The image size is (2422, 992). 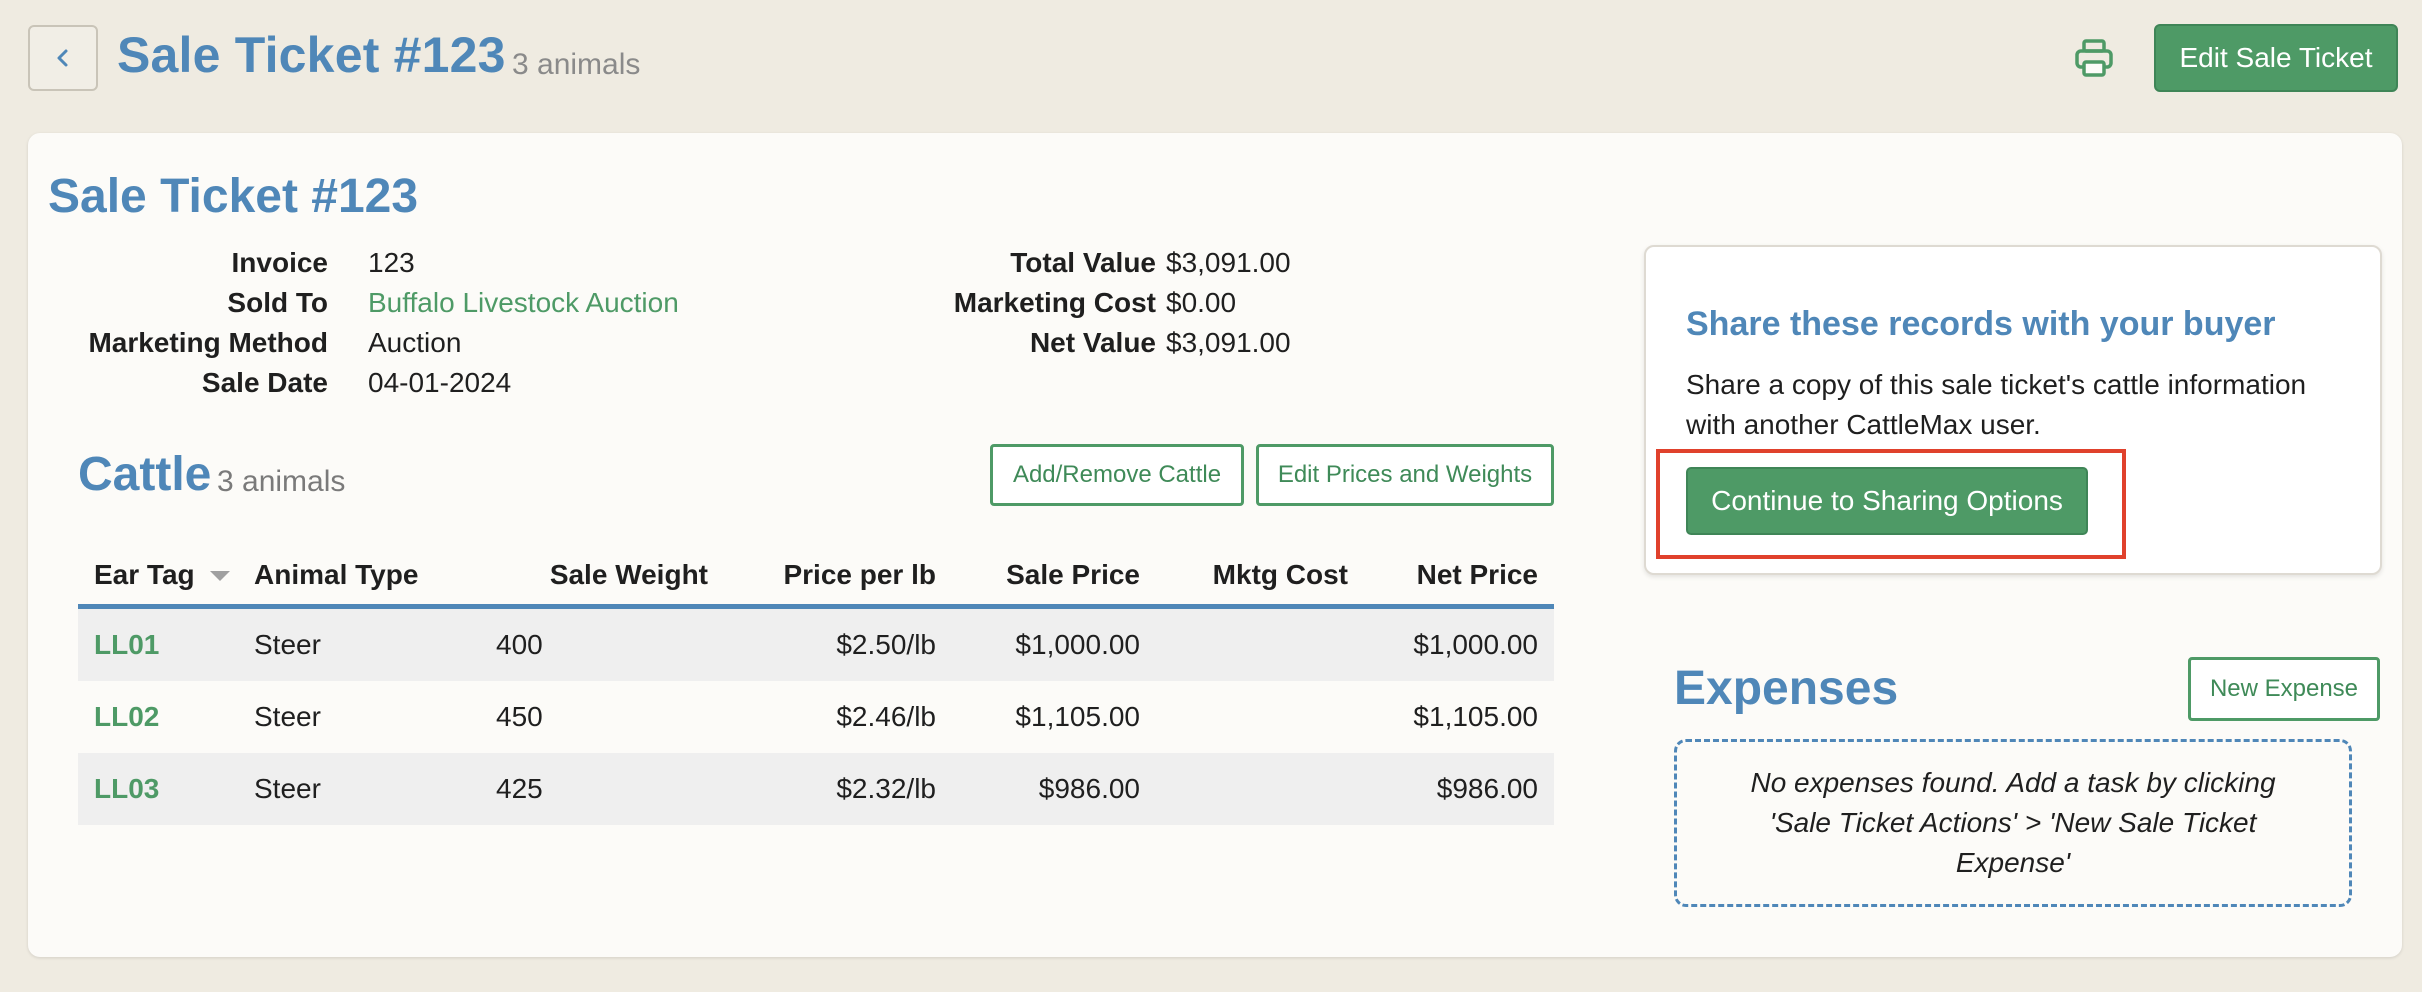 I want to click on detail-value: Auction, so click(x=415, y=342).